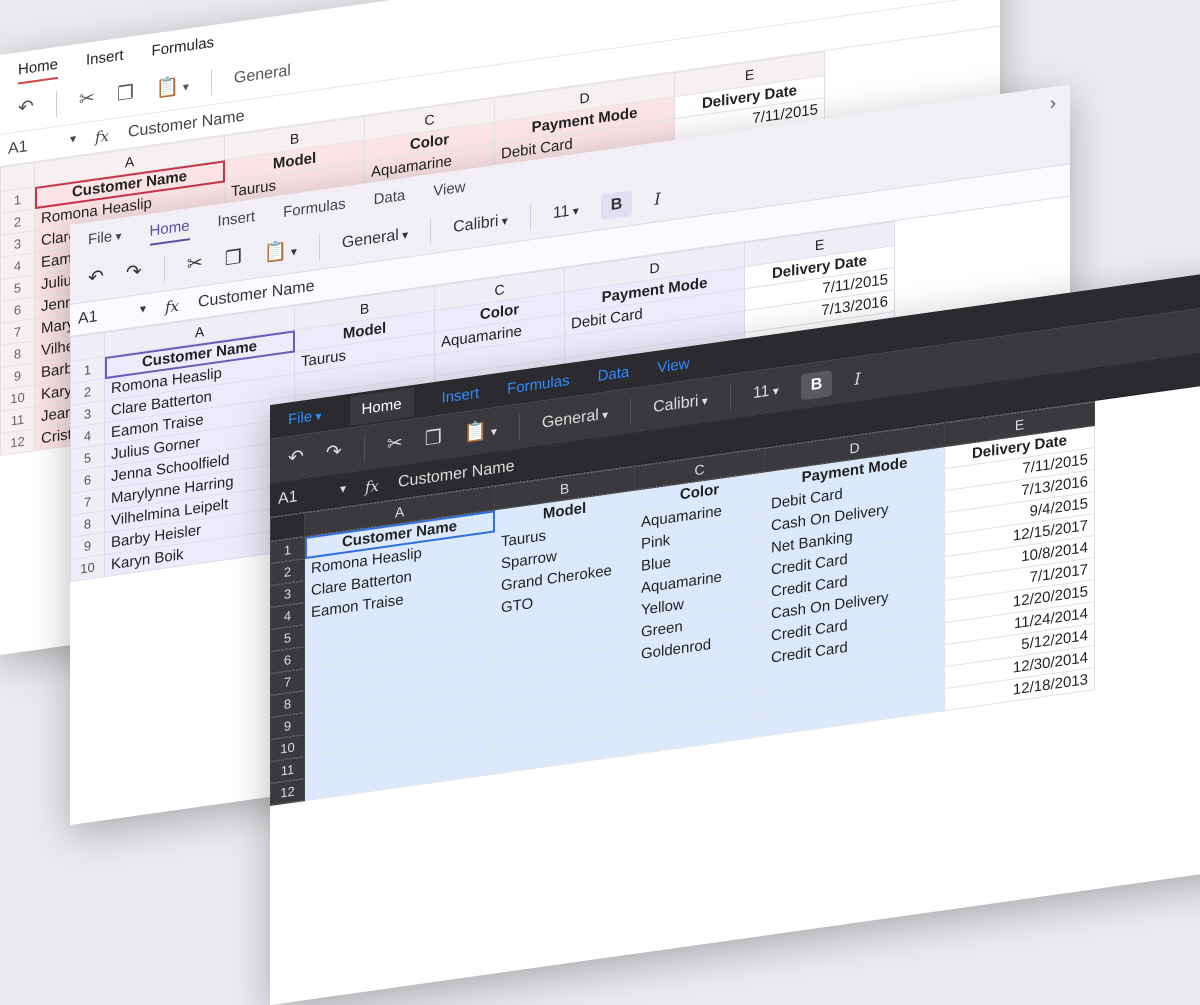 This screenshot has width=1200, height=1005. I want to click on row-header: 10, so click(87, 568).